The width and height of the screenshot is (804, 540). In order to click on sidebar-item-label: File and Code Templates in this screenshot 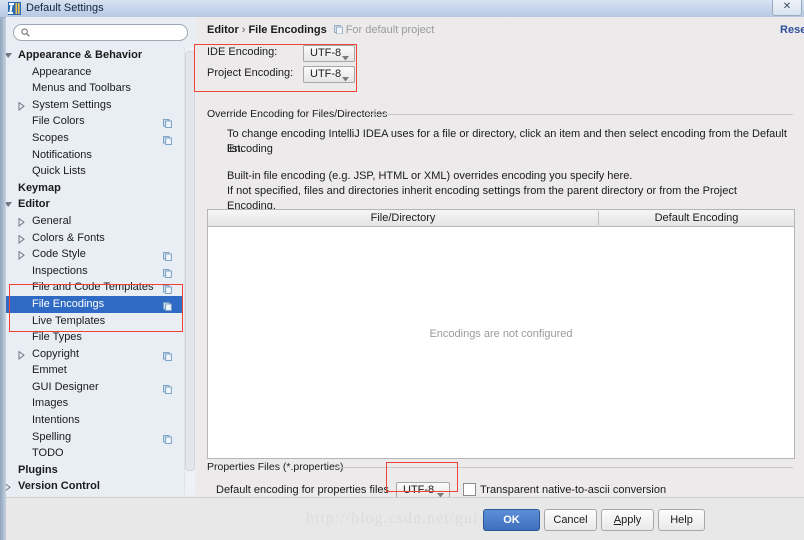, I will do `click(93, 287)`.